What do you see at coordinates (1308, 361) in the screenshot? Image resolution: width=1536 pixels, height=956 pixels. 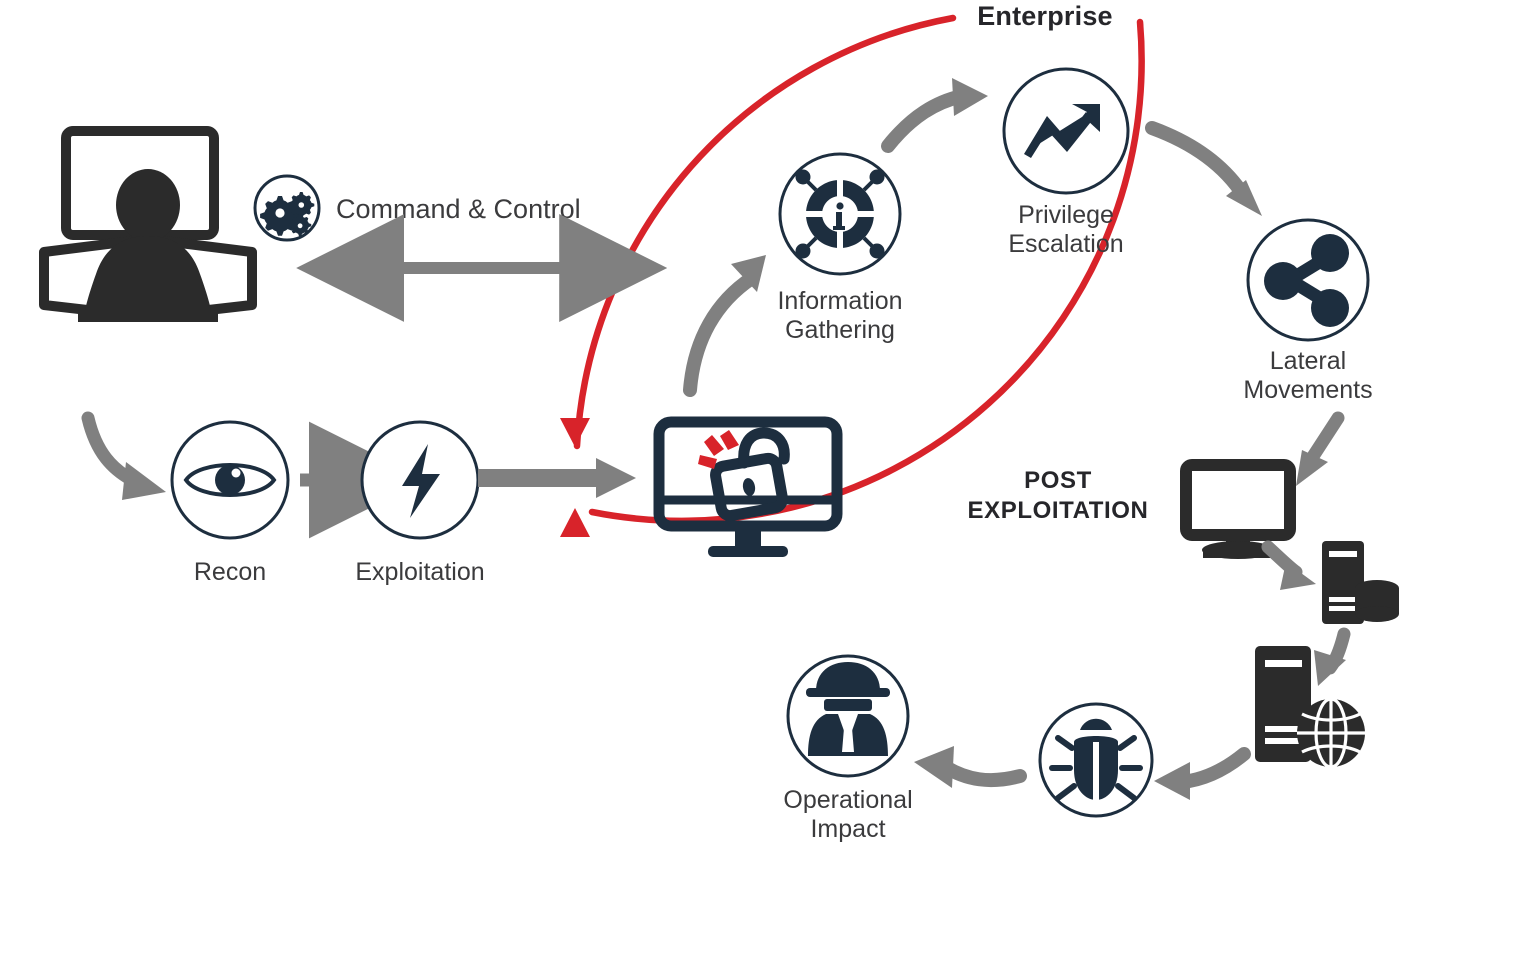 I see `stage-lateral-movements-label-line1: Lateral` at bounding box center [1308, 361].